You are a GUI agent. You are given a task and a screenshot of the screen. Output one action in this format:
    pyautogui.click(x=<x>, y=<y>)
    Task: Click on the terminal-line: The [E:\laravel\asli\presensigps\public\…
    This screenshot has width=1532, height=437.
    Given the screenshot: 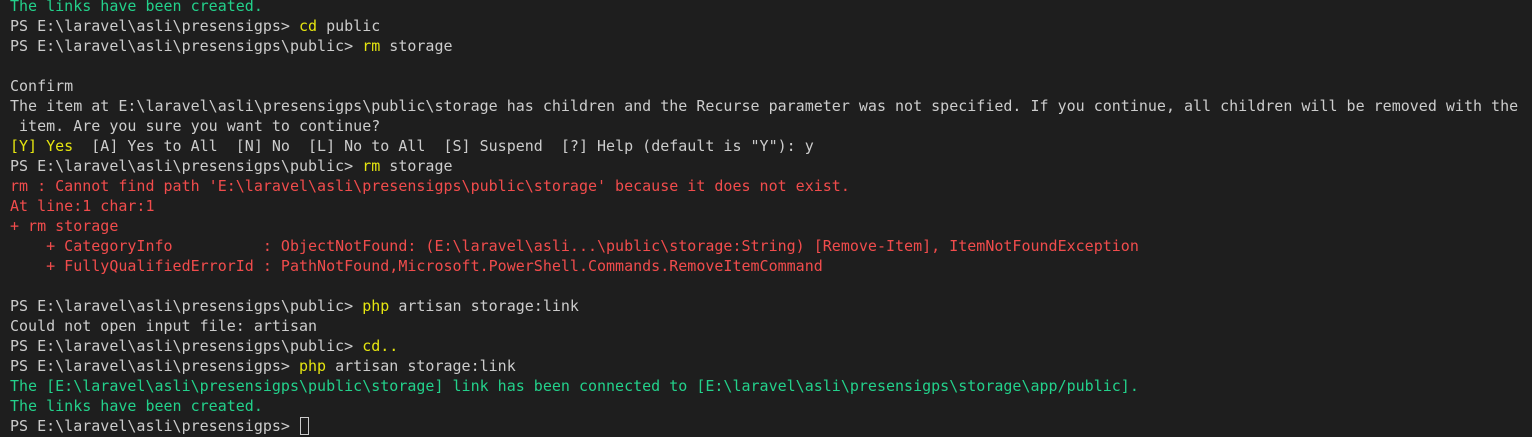 What is the action you would take?
    pyautogui.click(x=769, y=386)
    